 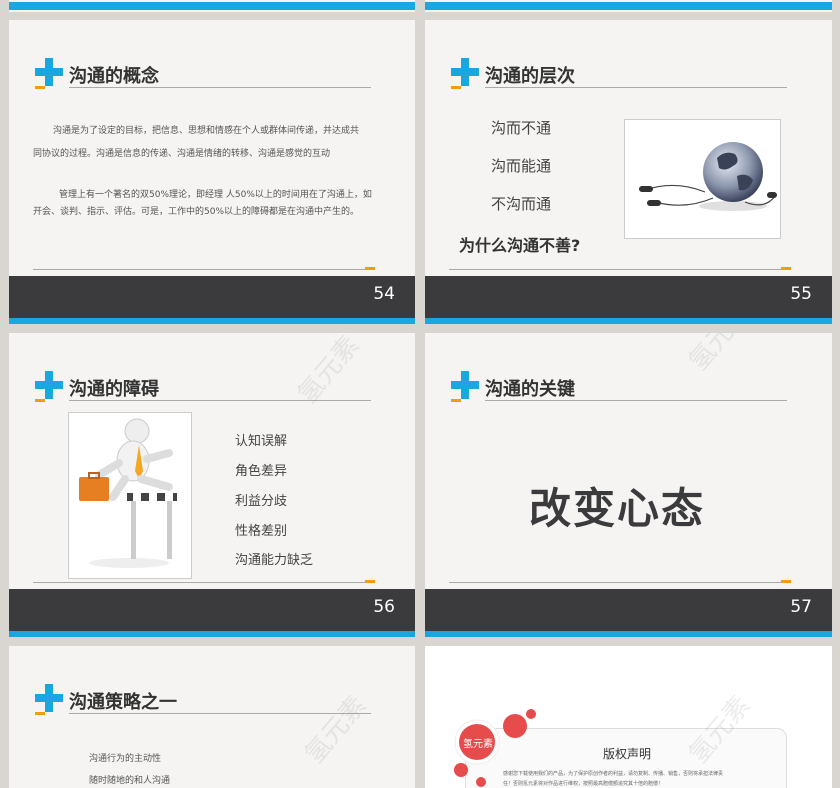 What do you see at coordinates (261, 441) in the screenshot?
I see `list-item: 认知误解` at bounding box center [261, 441].